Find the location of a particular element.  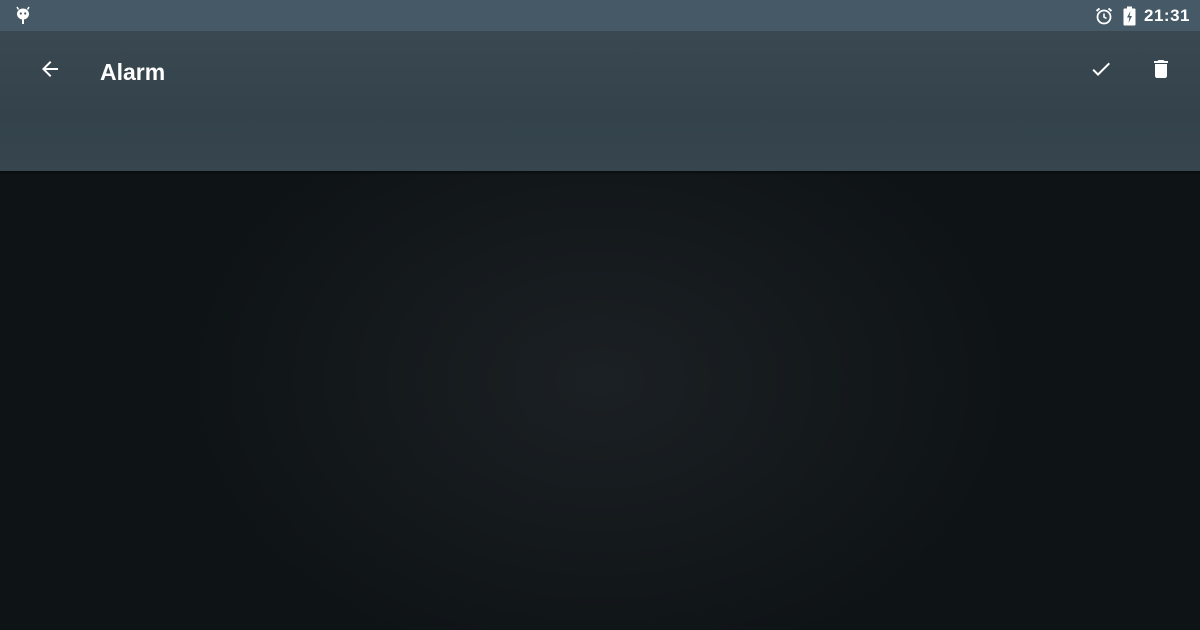

delete-icon is located at coordinates (1161, 71).